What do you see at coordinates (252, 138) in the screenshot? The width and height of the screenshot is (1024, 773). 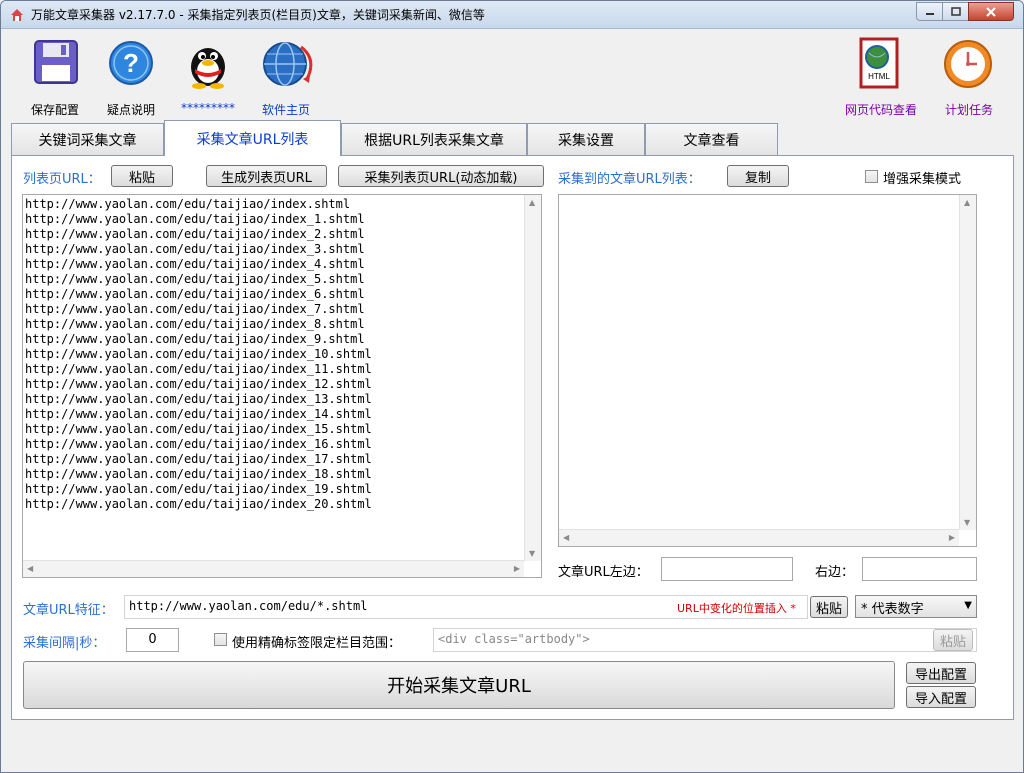 I see `tab-collect-url-list: 采集文章URL列表` at bounding box center [252, 138].